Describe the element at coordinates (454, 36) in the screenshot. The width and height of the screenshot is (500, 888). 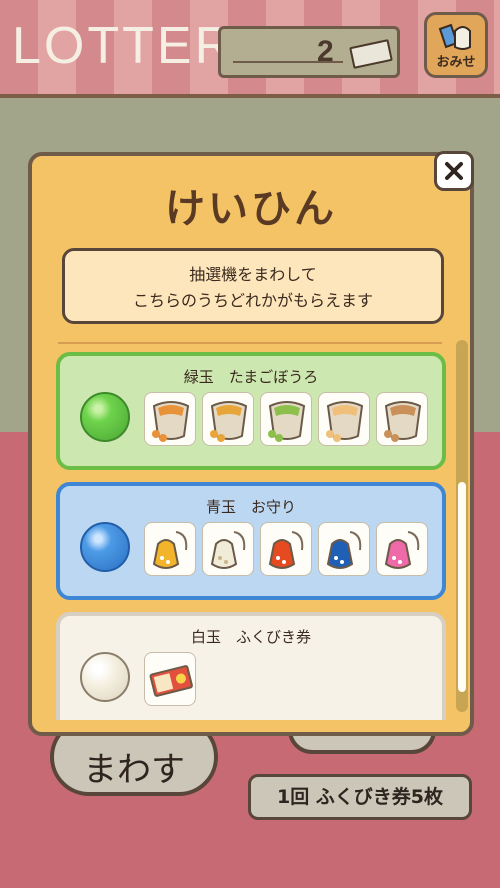
I see `shop-bags-icon` at that location.